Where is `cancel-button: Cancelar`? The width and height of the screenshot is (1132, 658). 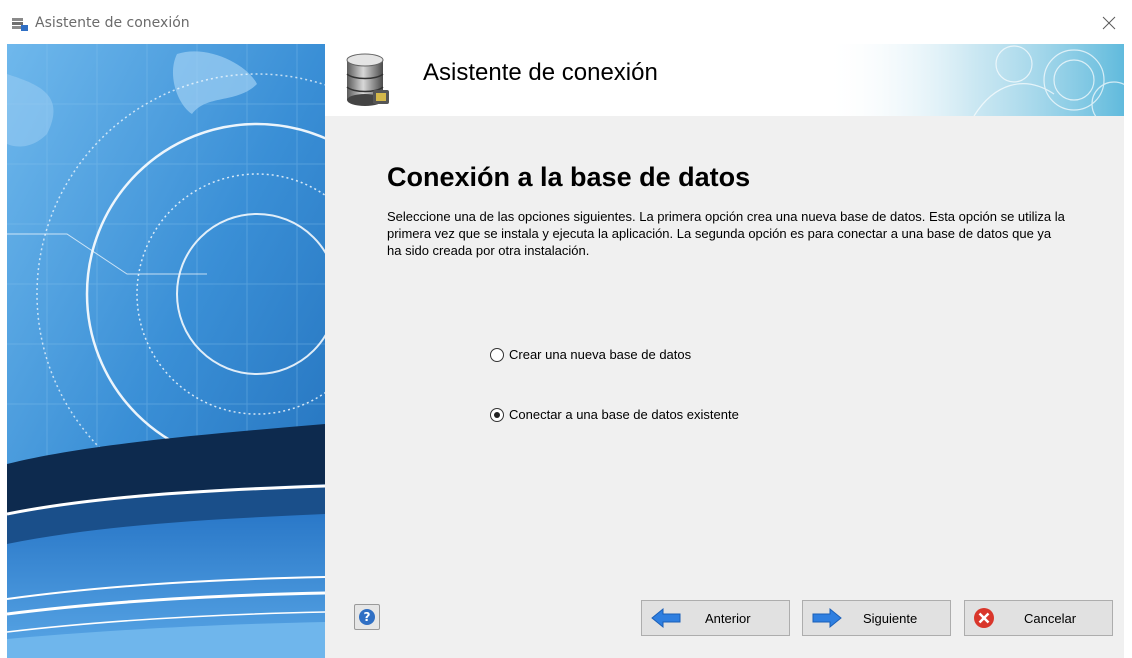 cancel-button: Cancelar is located at coordinates (1038, 618).